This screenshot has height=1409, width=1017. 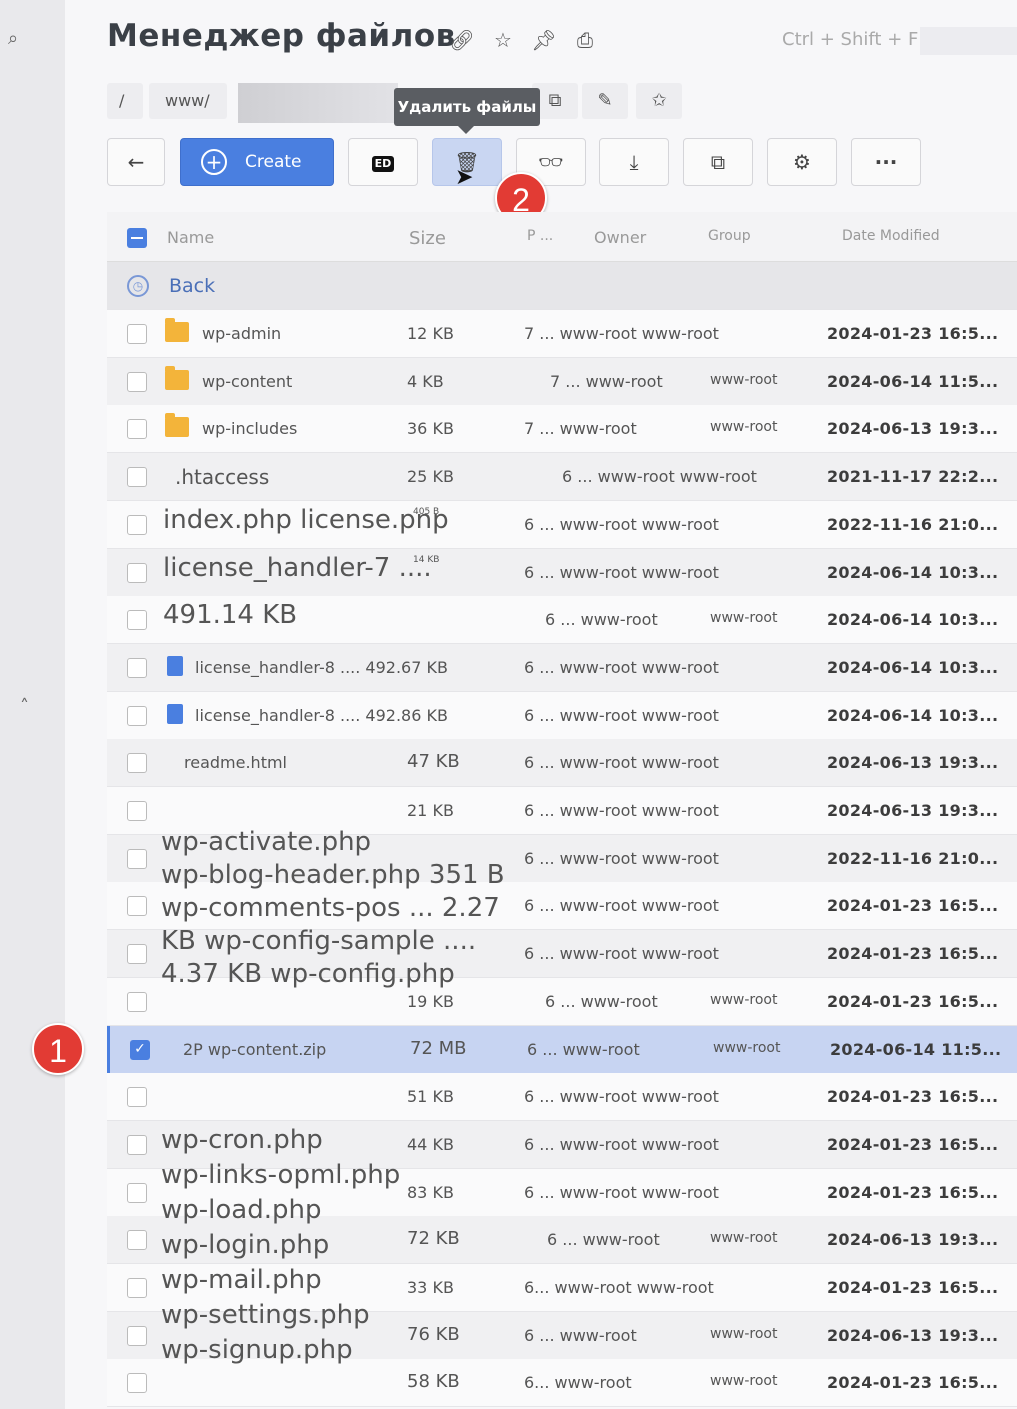 I want to click on col-name: Name, so click(x=190, y=237).